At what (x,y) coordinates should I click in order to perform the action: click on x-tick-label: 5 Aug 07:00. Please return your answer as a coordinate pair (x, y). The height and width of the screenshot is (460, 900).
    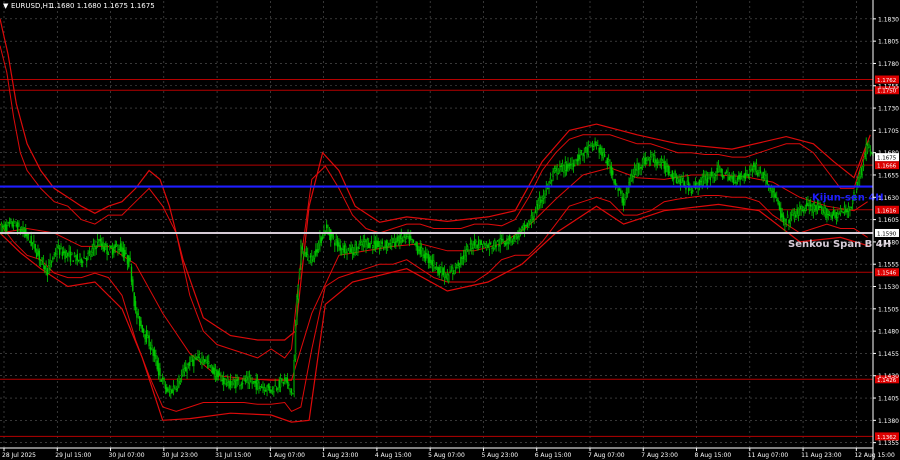
    Looking at the image, I should click on (446, 455).